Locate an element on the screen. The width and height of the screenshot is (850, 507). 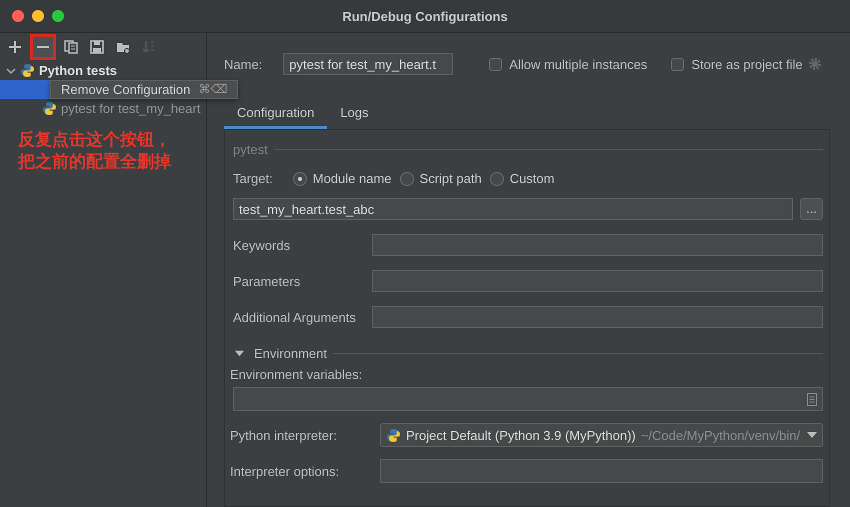
copy-icon is located at coordinates (71, 47).